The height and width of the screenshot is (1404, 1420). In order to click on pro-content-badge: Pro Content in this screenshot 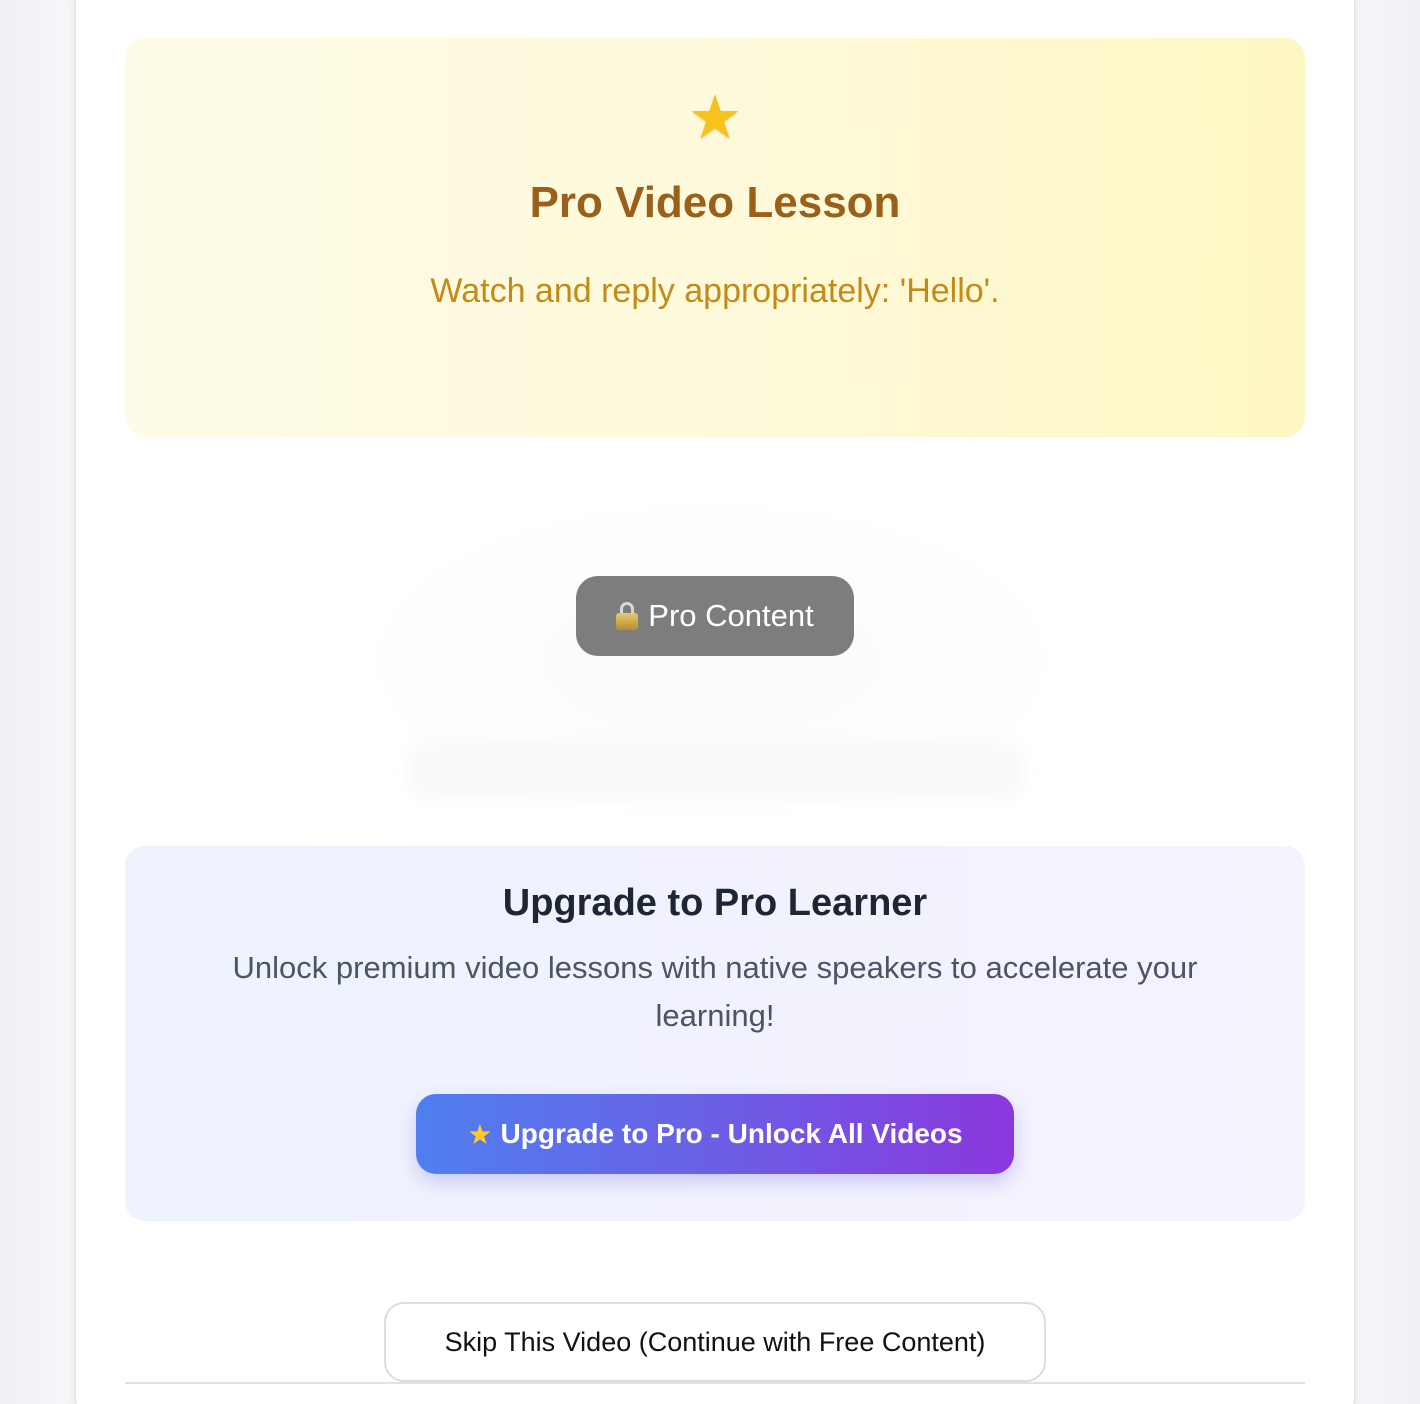, I will do `click(715, 616)`.